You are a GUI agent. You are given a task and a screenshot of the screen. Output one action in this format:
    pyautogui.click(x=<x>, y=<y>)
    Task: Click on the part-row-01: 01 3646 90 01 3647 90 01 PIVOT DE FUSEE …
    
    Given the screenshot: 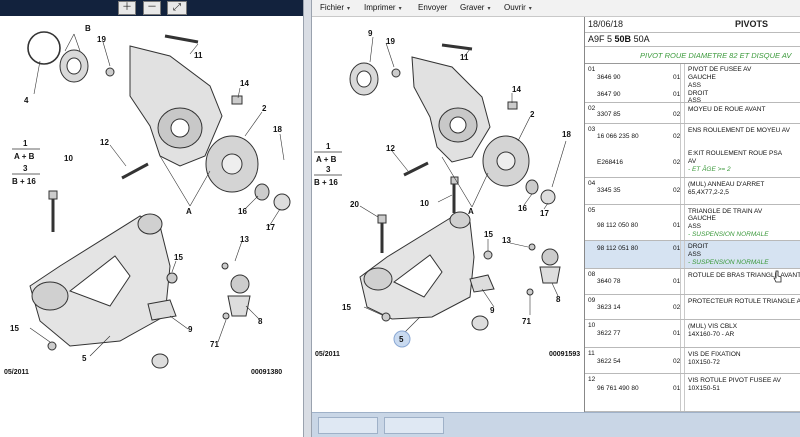 What is the action you would take?
    pyautogui.click(x=692, y=84)
    